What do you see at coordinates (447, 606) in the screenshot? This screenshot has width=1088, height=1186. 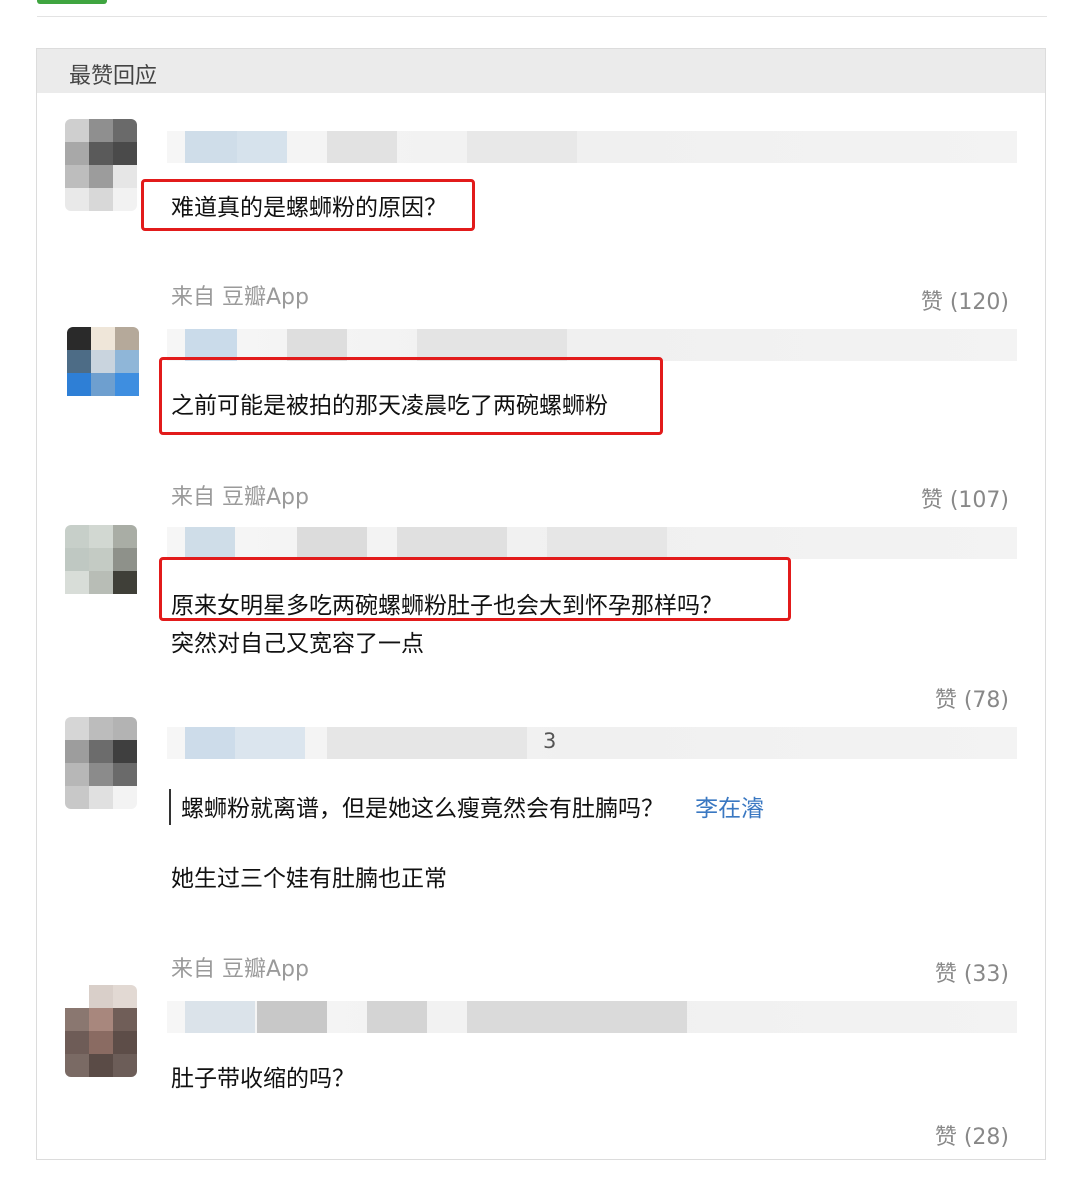 I see `comment-text: 原来女明星多吃两碗螺蛳粉肚子也会大到怀孕那样吗？` at bounding box center [447, 606].